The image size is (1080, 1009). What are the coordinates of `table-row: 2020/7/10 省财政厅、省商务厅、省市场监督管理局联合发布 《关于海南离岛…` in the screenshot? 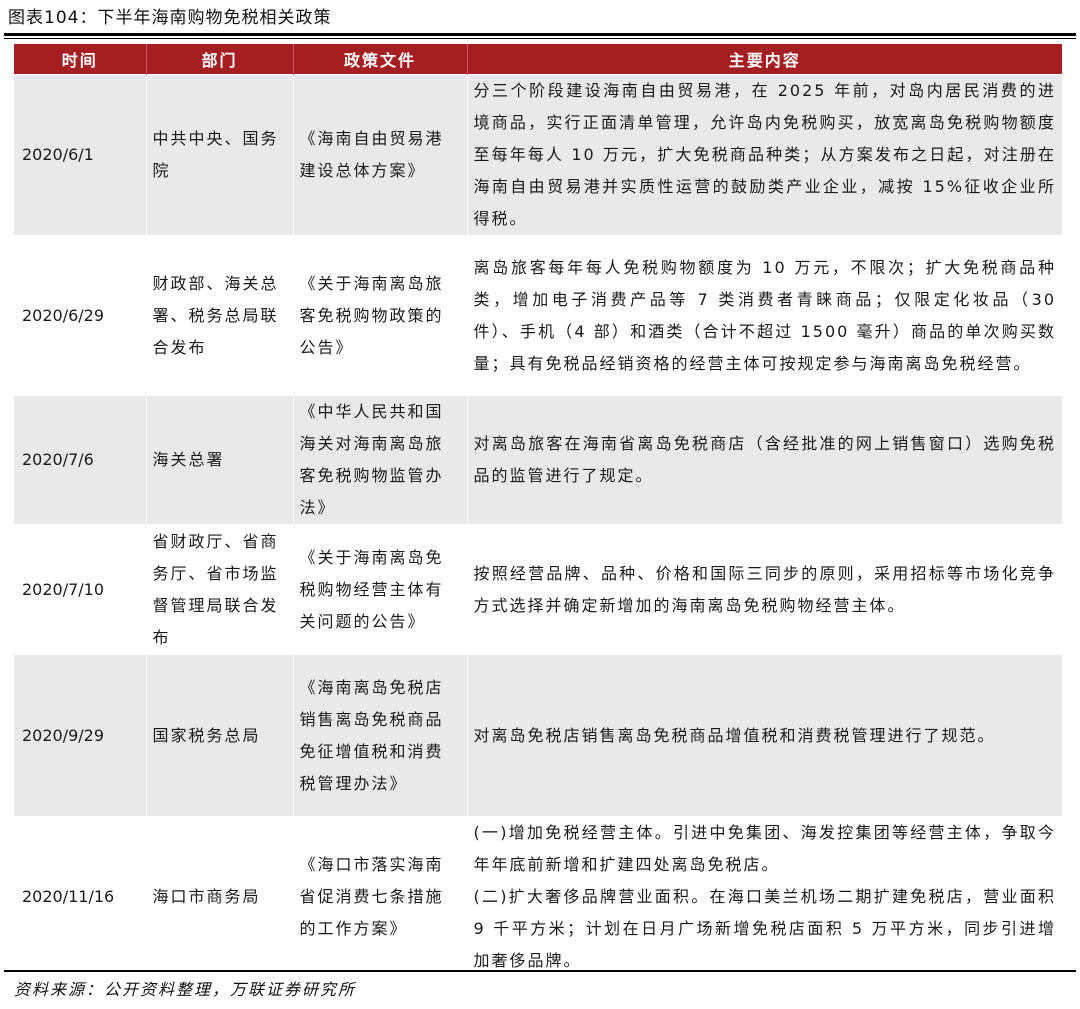 It's located at (538, 589).